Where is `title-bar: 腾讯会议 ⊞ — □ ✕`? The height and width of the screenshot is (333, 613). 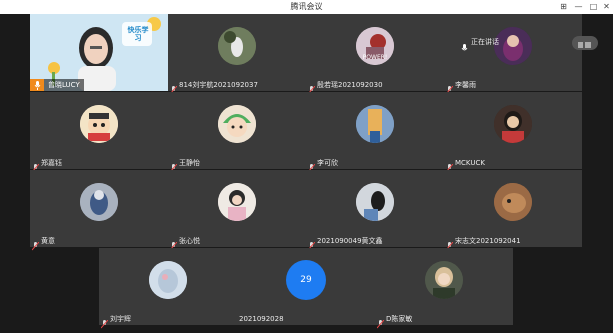
title-bar: 腾讯会议 ⊞ — □ ✕ is located at coordinates (306, 7).